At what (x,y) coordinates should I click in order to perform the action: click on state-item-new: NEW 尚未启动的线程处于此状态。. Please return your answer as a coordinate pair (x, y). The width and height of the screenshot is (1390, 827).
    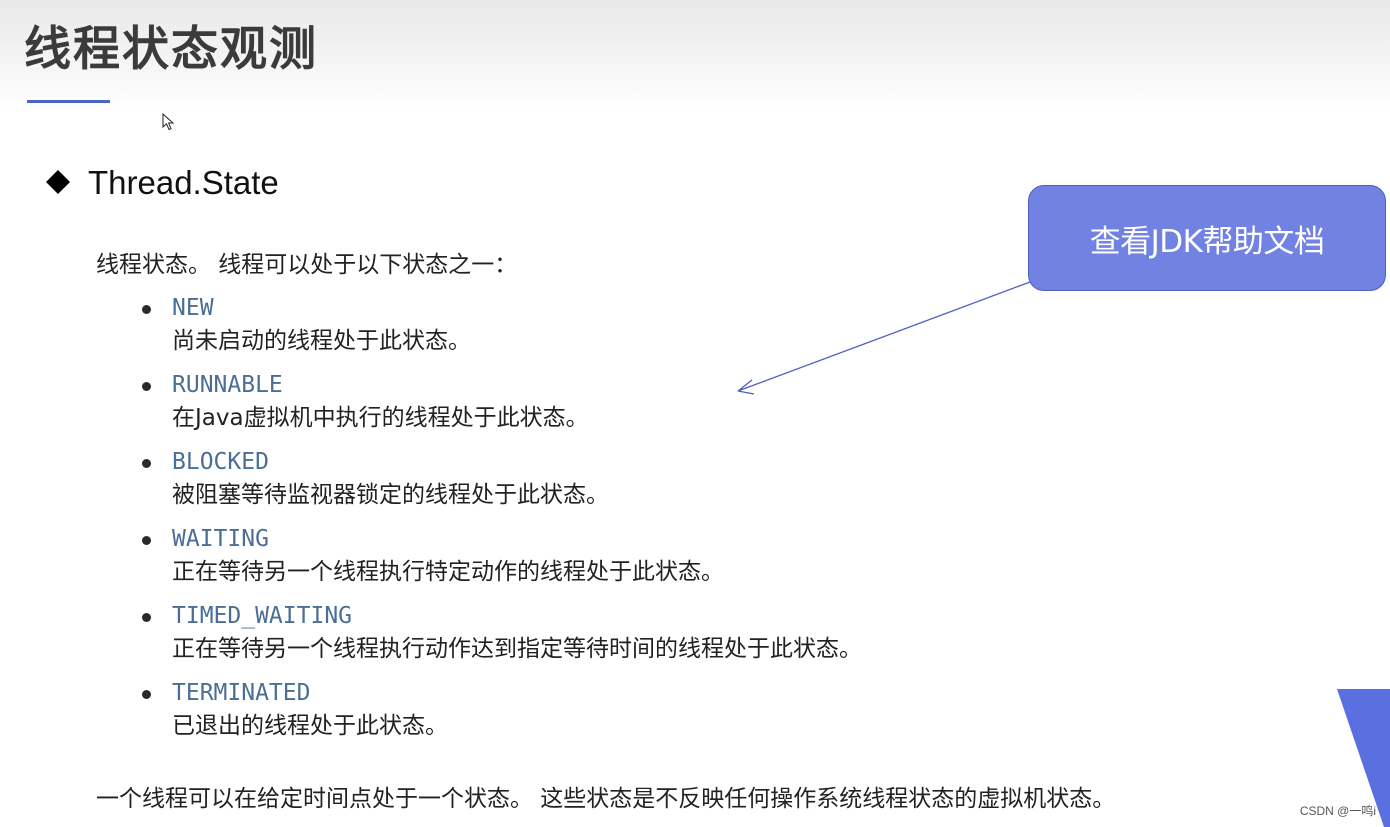
    Looking at the image, I should click on (501, 330).